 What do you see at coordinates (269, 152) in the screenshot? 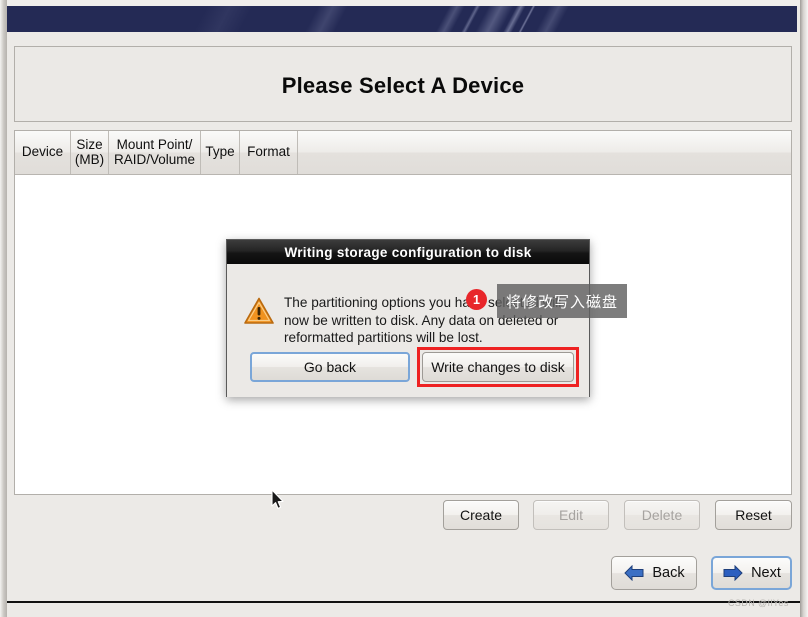
I see `column-header: Format` at bounding box center [269, 152].